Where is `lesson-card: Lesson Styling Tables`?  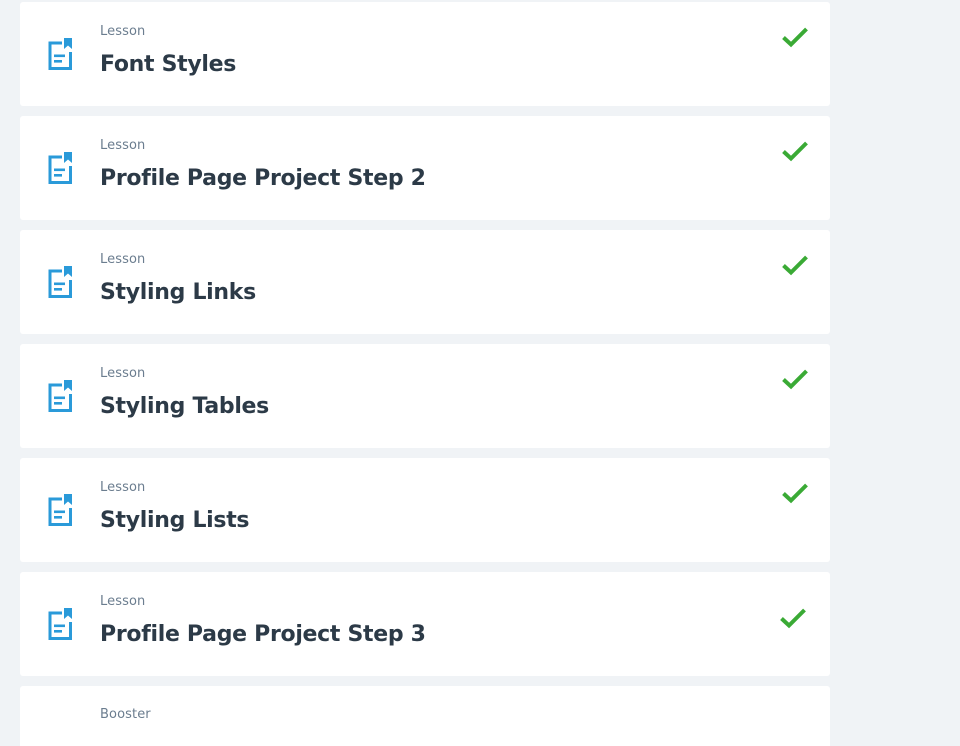
lesson-card: Lesson Styling Tables is located at coordinates (425, 396).